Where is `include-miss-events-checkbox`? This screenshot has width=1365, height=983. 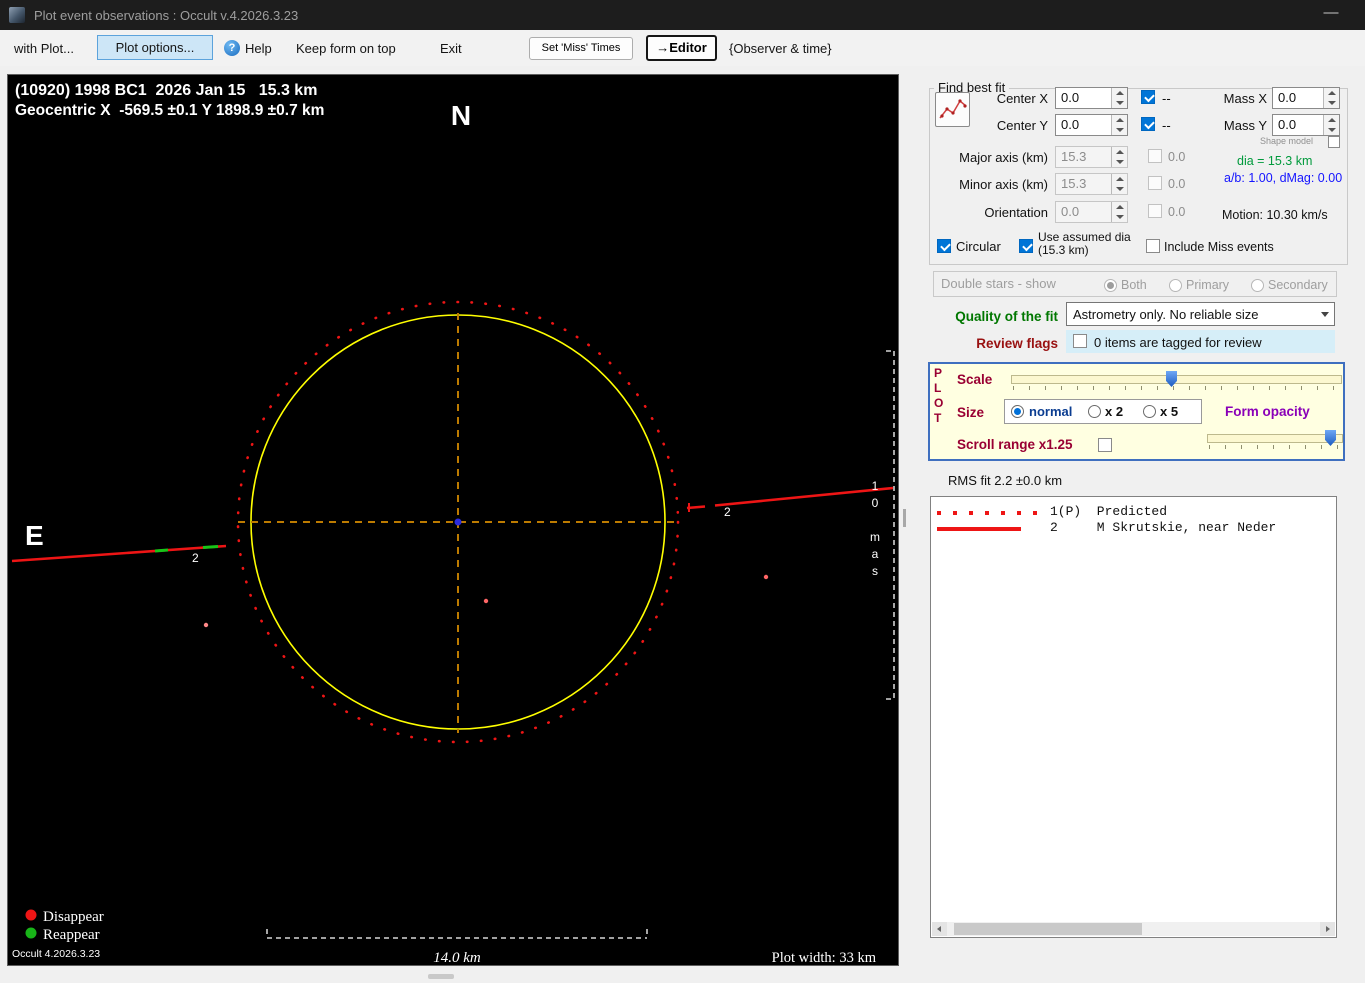 include-miss-events-checkbox is located at coordinates (1153, 246).